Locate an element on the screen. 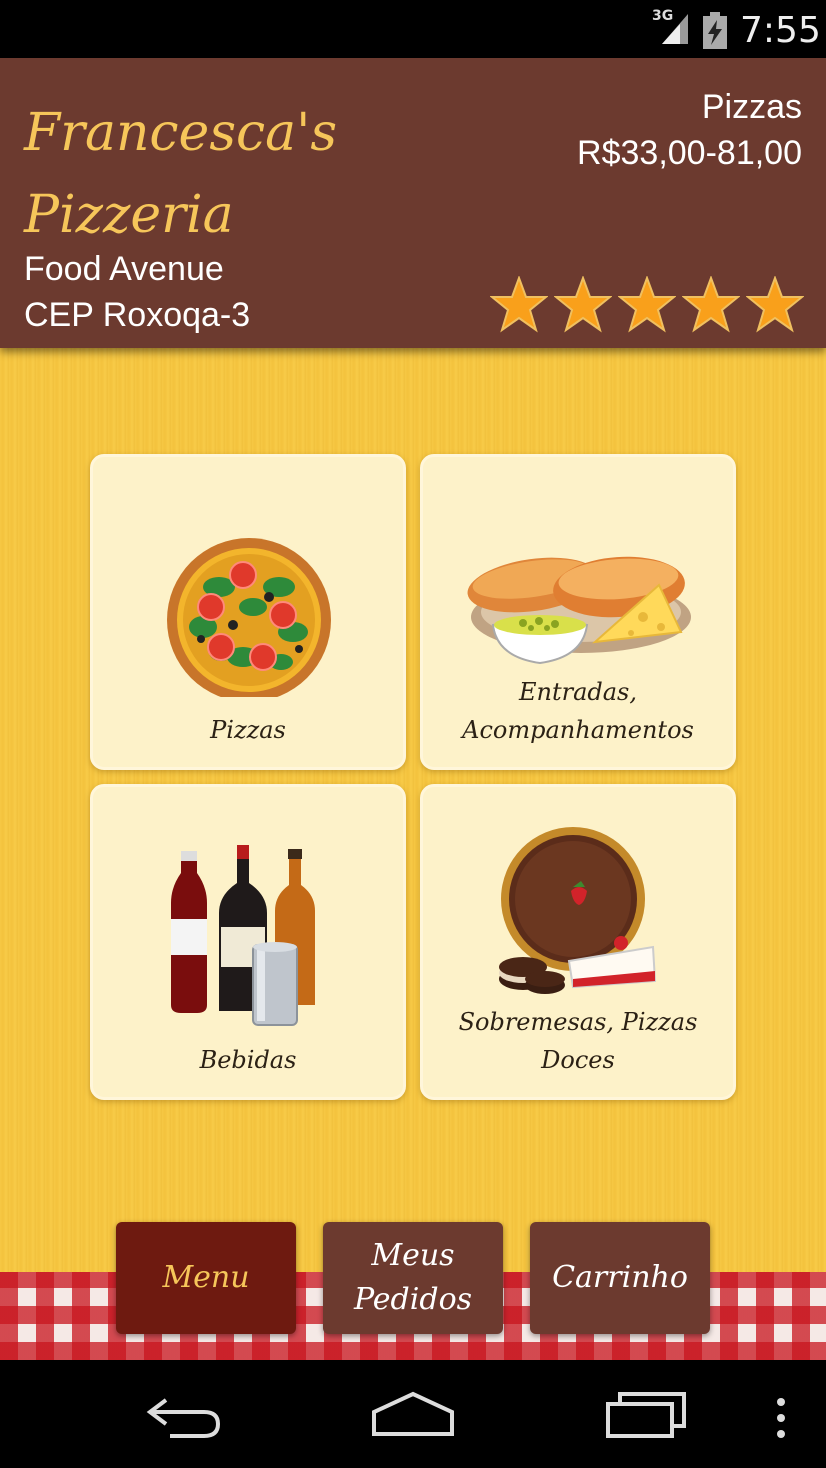  tab-carrinho: Carrinho is located at coordinates (620, 1278).